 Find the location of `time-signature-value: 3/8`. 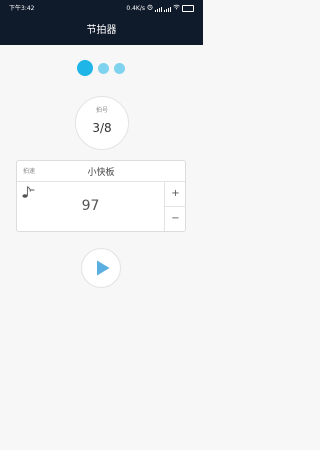

time-signature-value: 3/8 is located at coordinates (102, 128).